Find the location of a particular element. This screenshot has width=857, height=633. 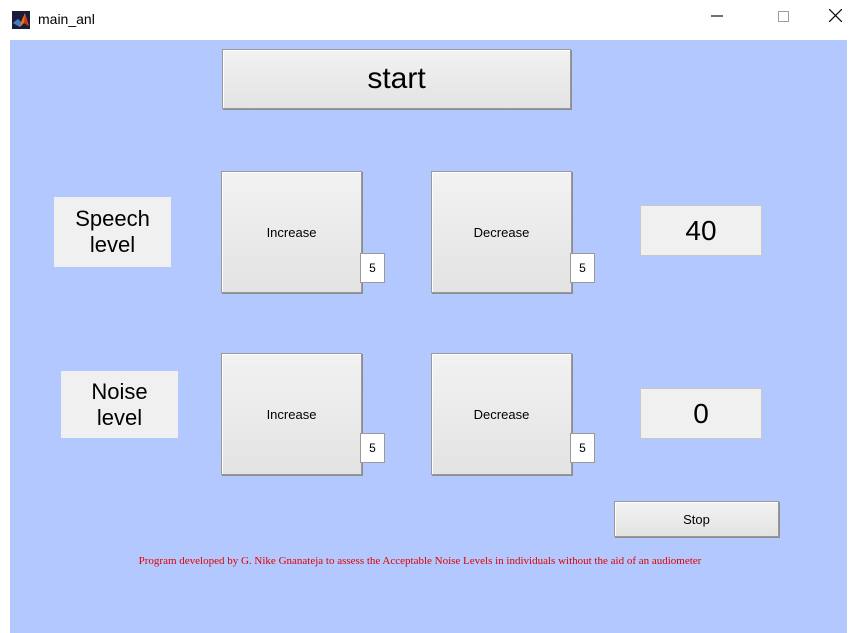

title-bar: main_anl is located at coordinates (428, 20).